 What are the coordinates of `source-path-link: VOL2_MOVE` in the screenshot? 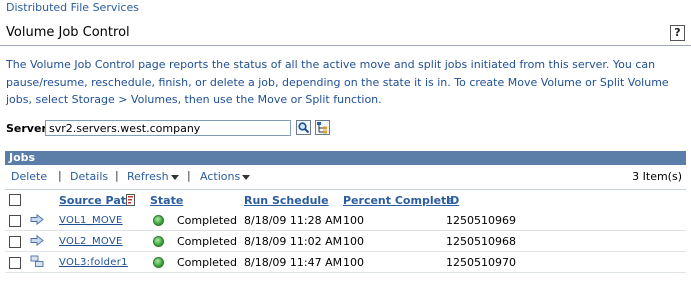 It's located at (91, 241).